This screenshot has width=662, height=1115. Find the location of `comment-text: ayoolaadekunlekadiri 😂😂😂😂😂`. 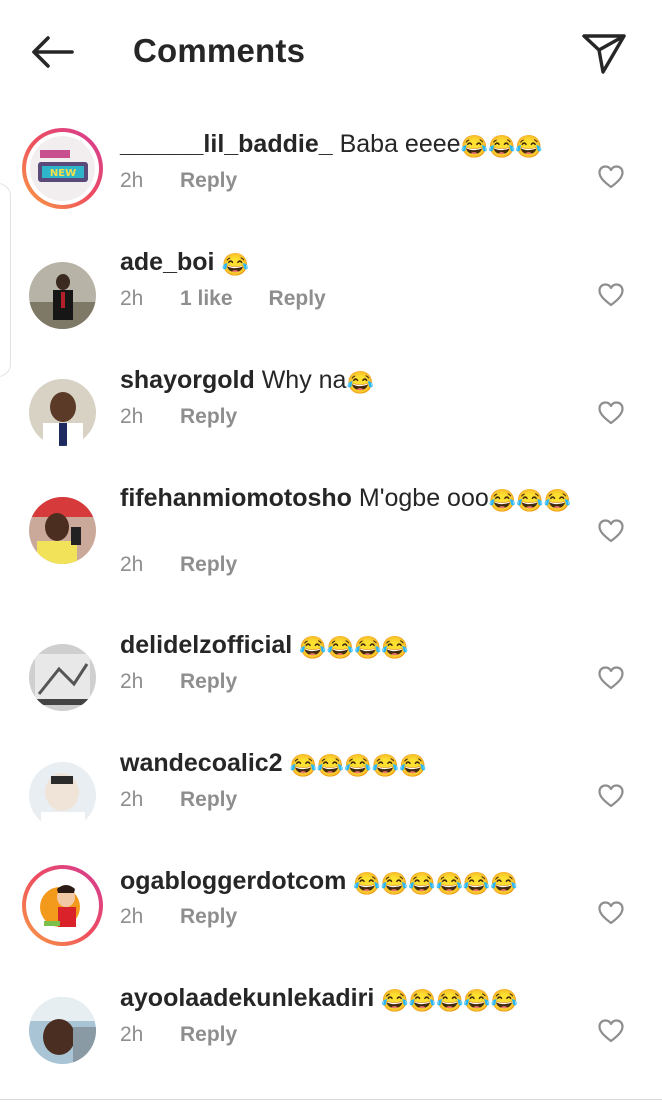

comment-text: ayoolaadekunlekadiri 😂😂😂😂😂 is located at coordinates (346, 998).